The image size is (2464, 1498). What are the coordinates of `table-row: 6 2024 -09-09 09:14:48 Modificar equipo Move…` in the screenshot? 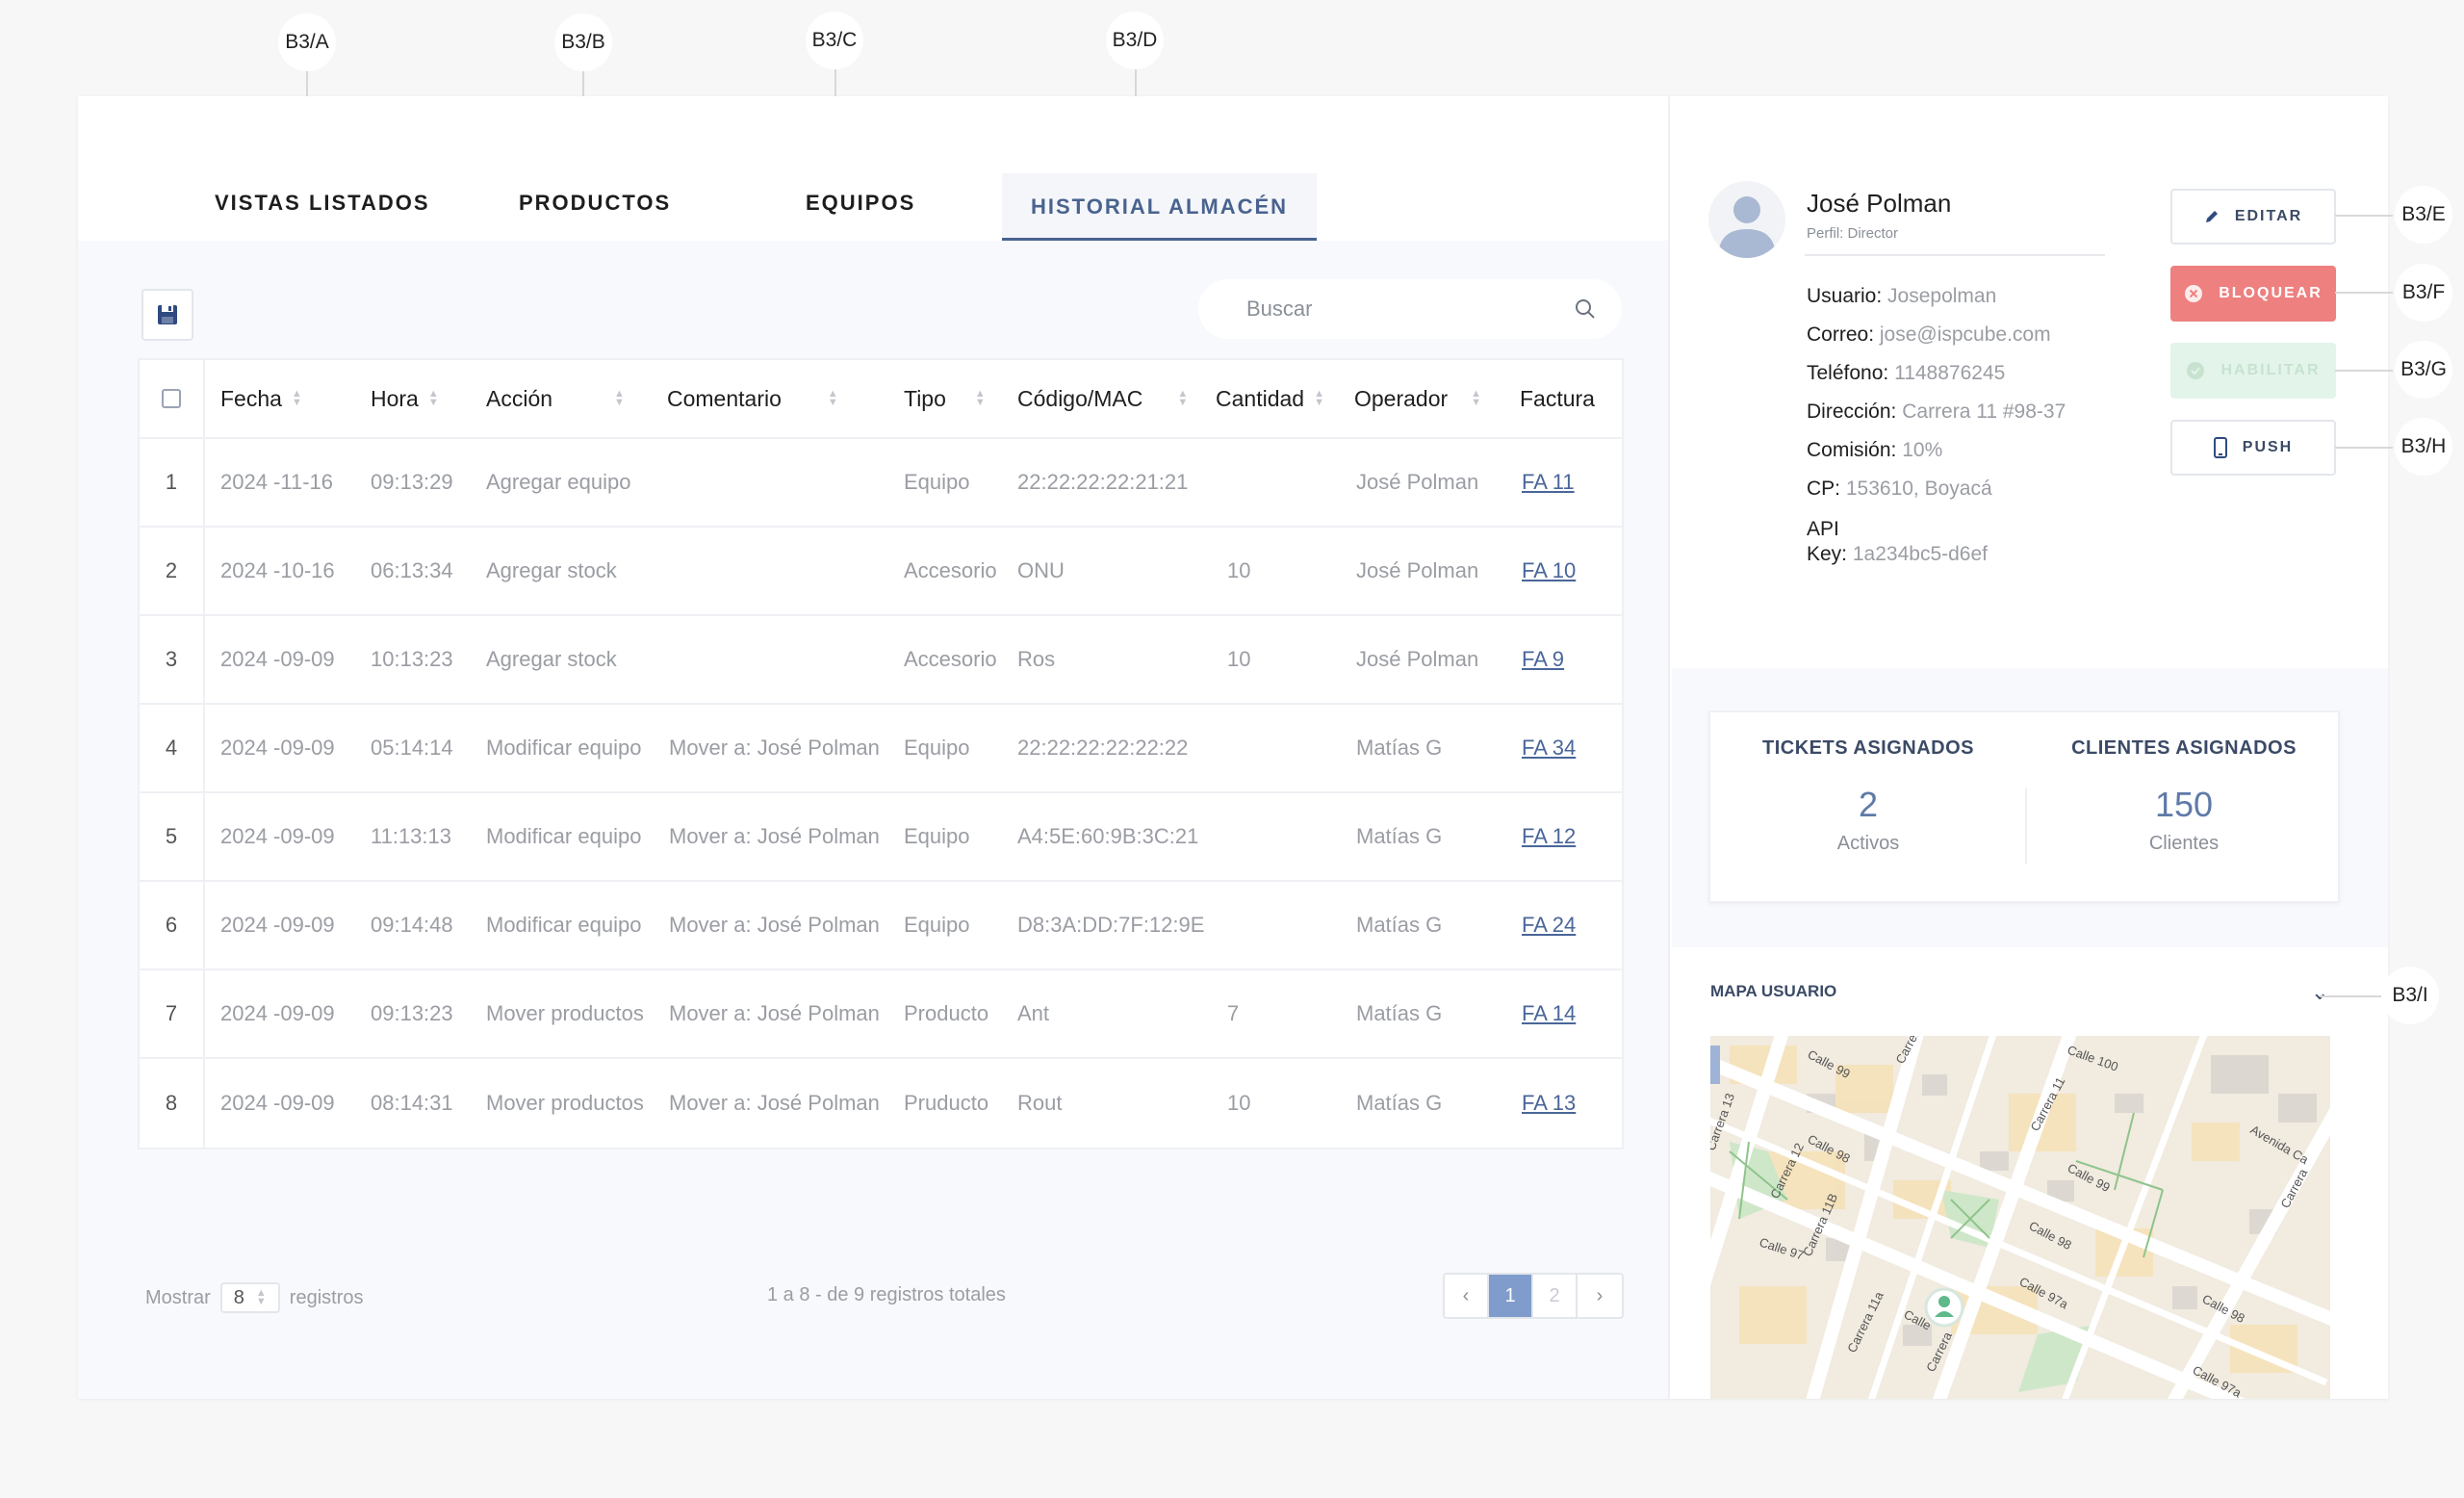 It's located at (881, 926).